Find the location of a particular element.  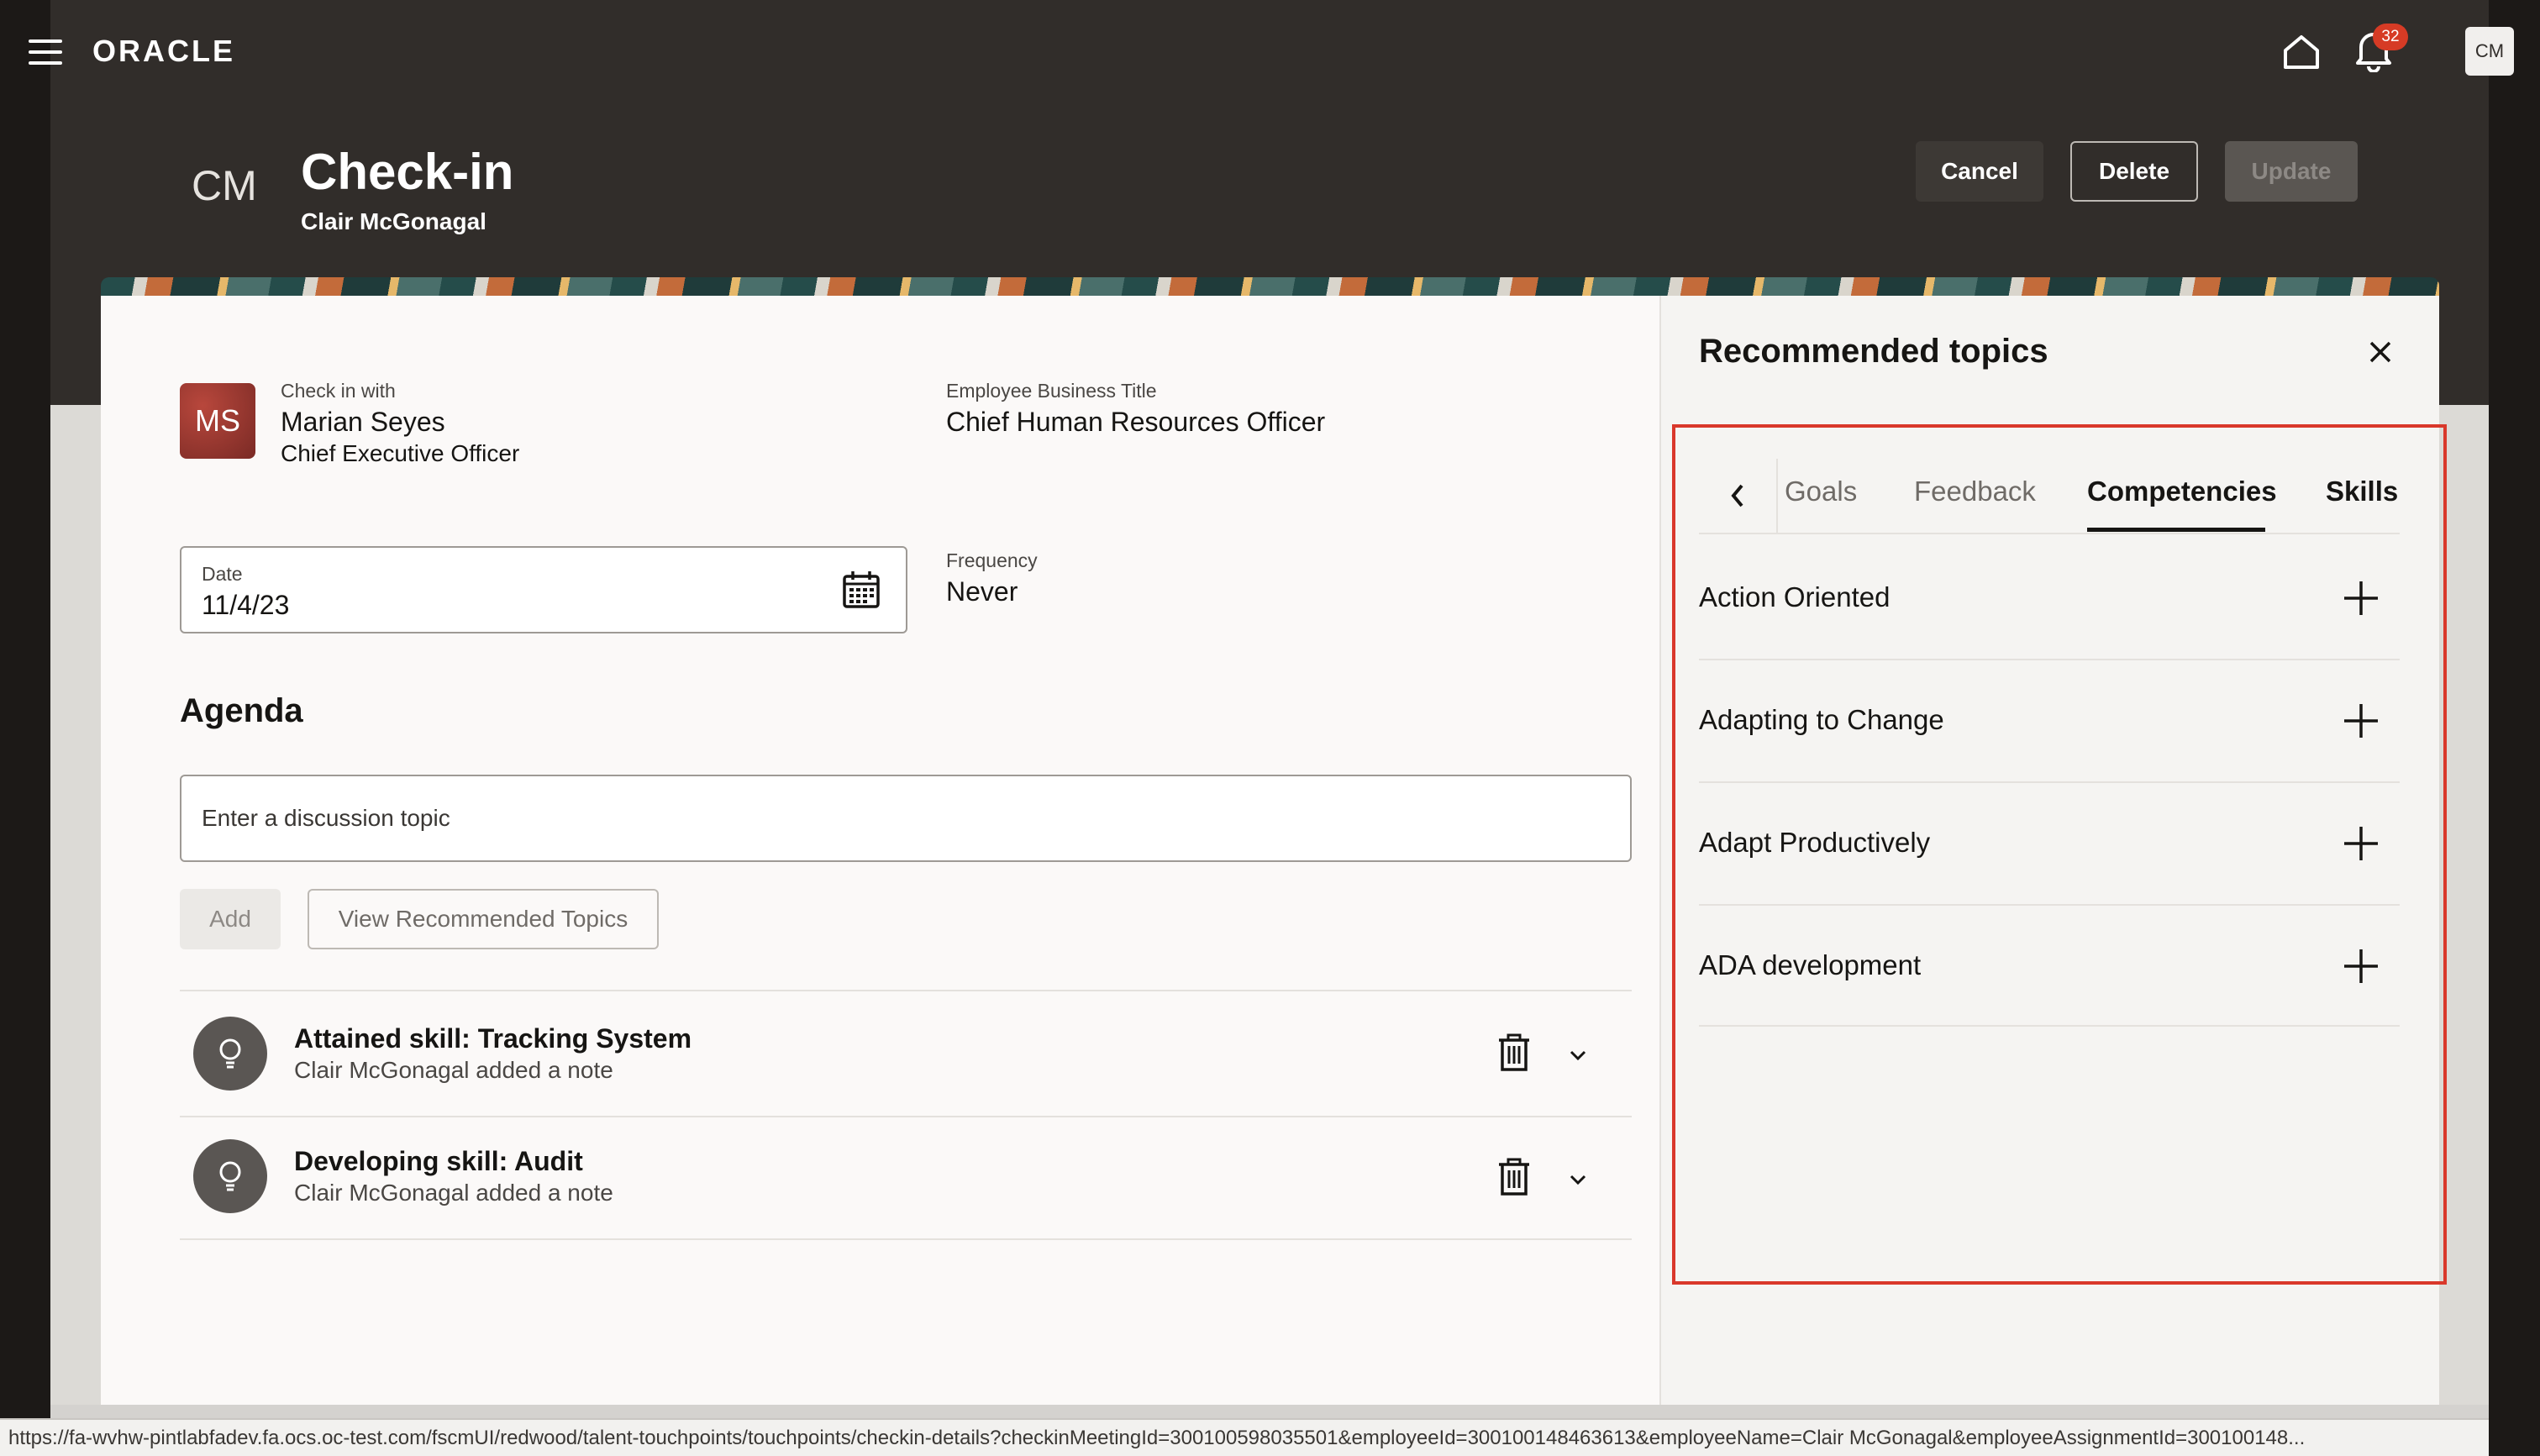

update-button: Update is located at coordinates (2291, 171).